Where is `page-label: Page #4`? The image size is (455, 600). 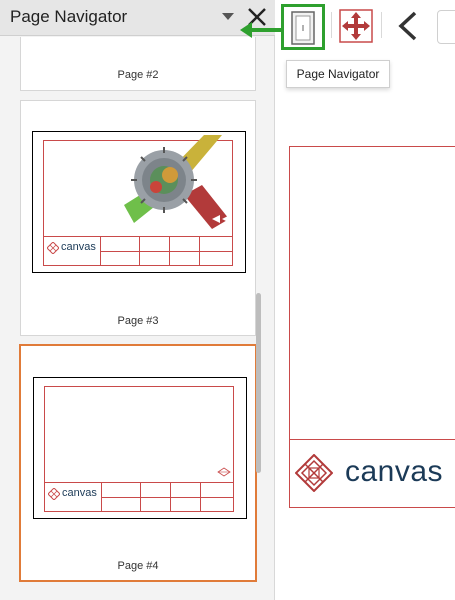 page-label: Page #4 is located at coordinates (138, 566).